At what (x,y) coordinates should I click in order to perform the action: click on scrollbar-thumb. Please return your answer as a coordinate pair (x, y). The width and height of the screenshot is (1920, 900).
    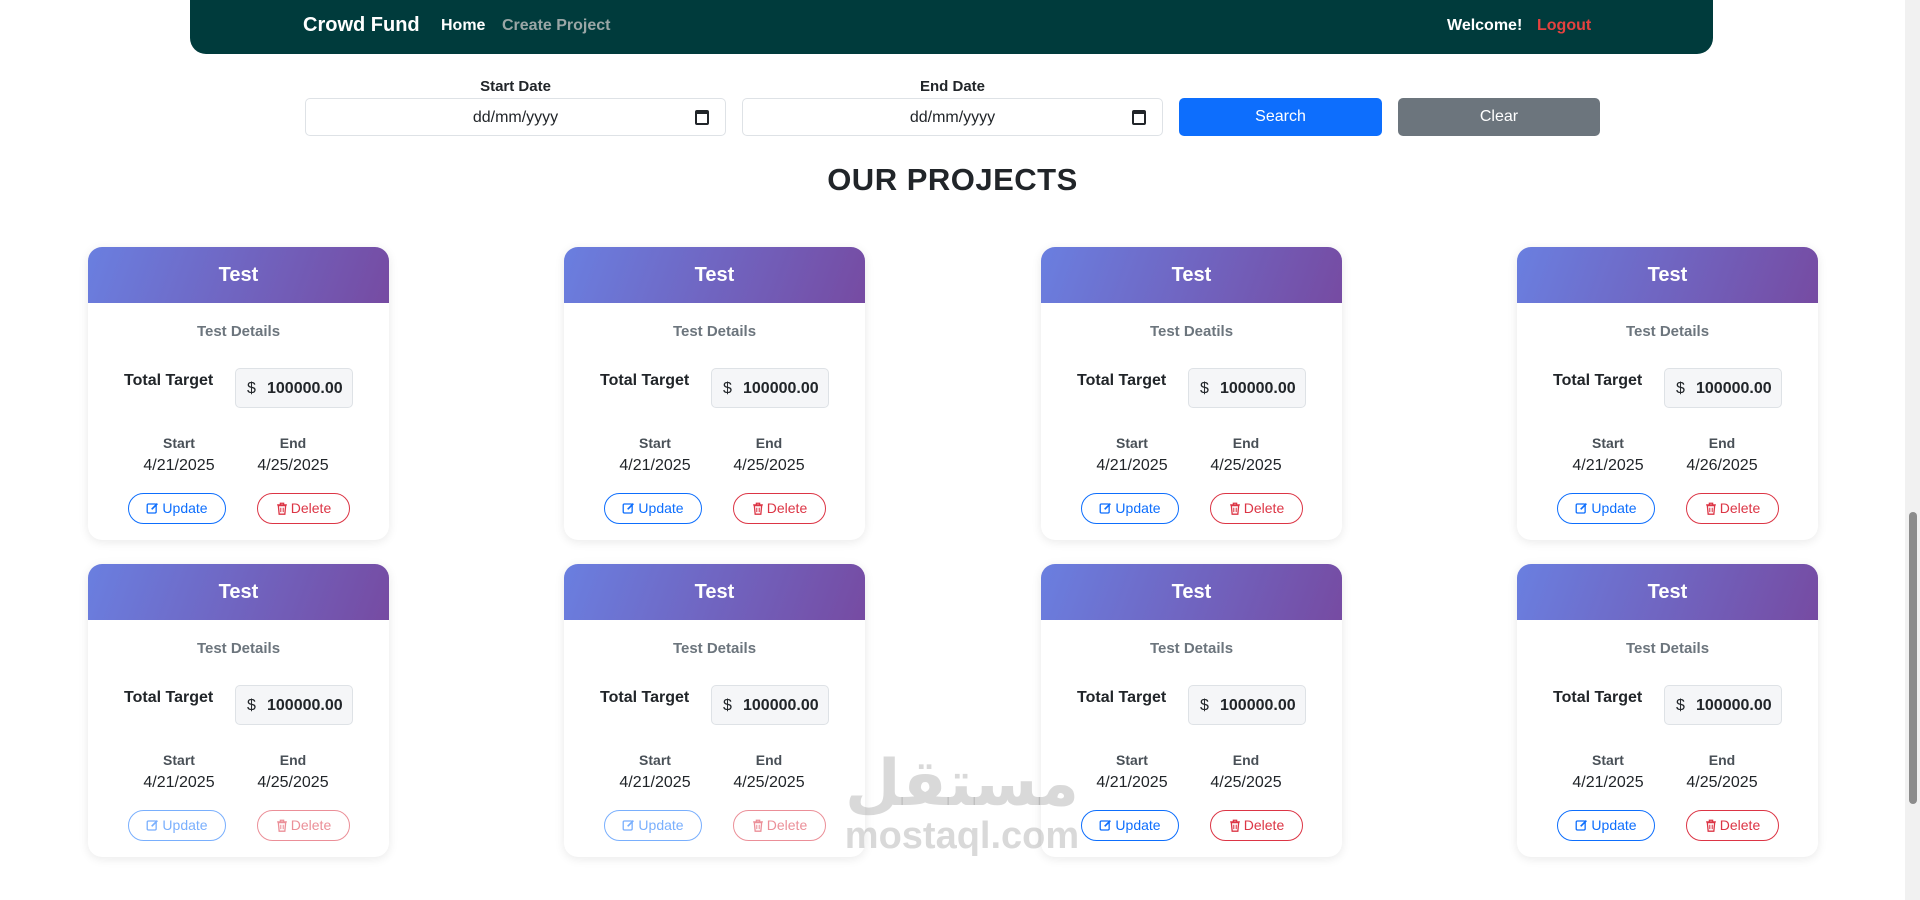
    Looking at the image, I should click on (1913, 658).